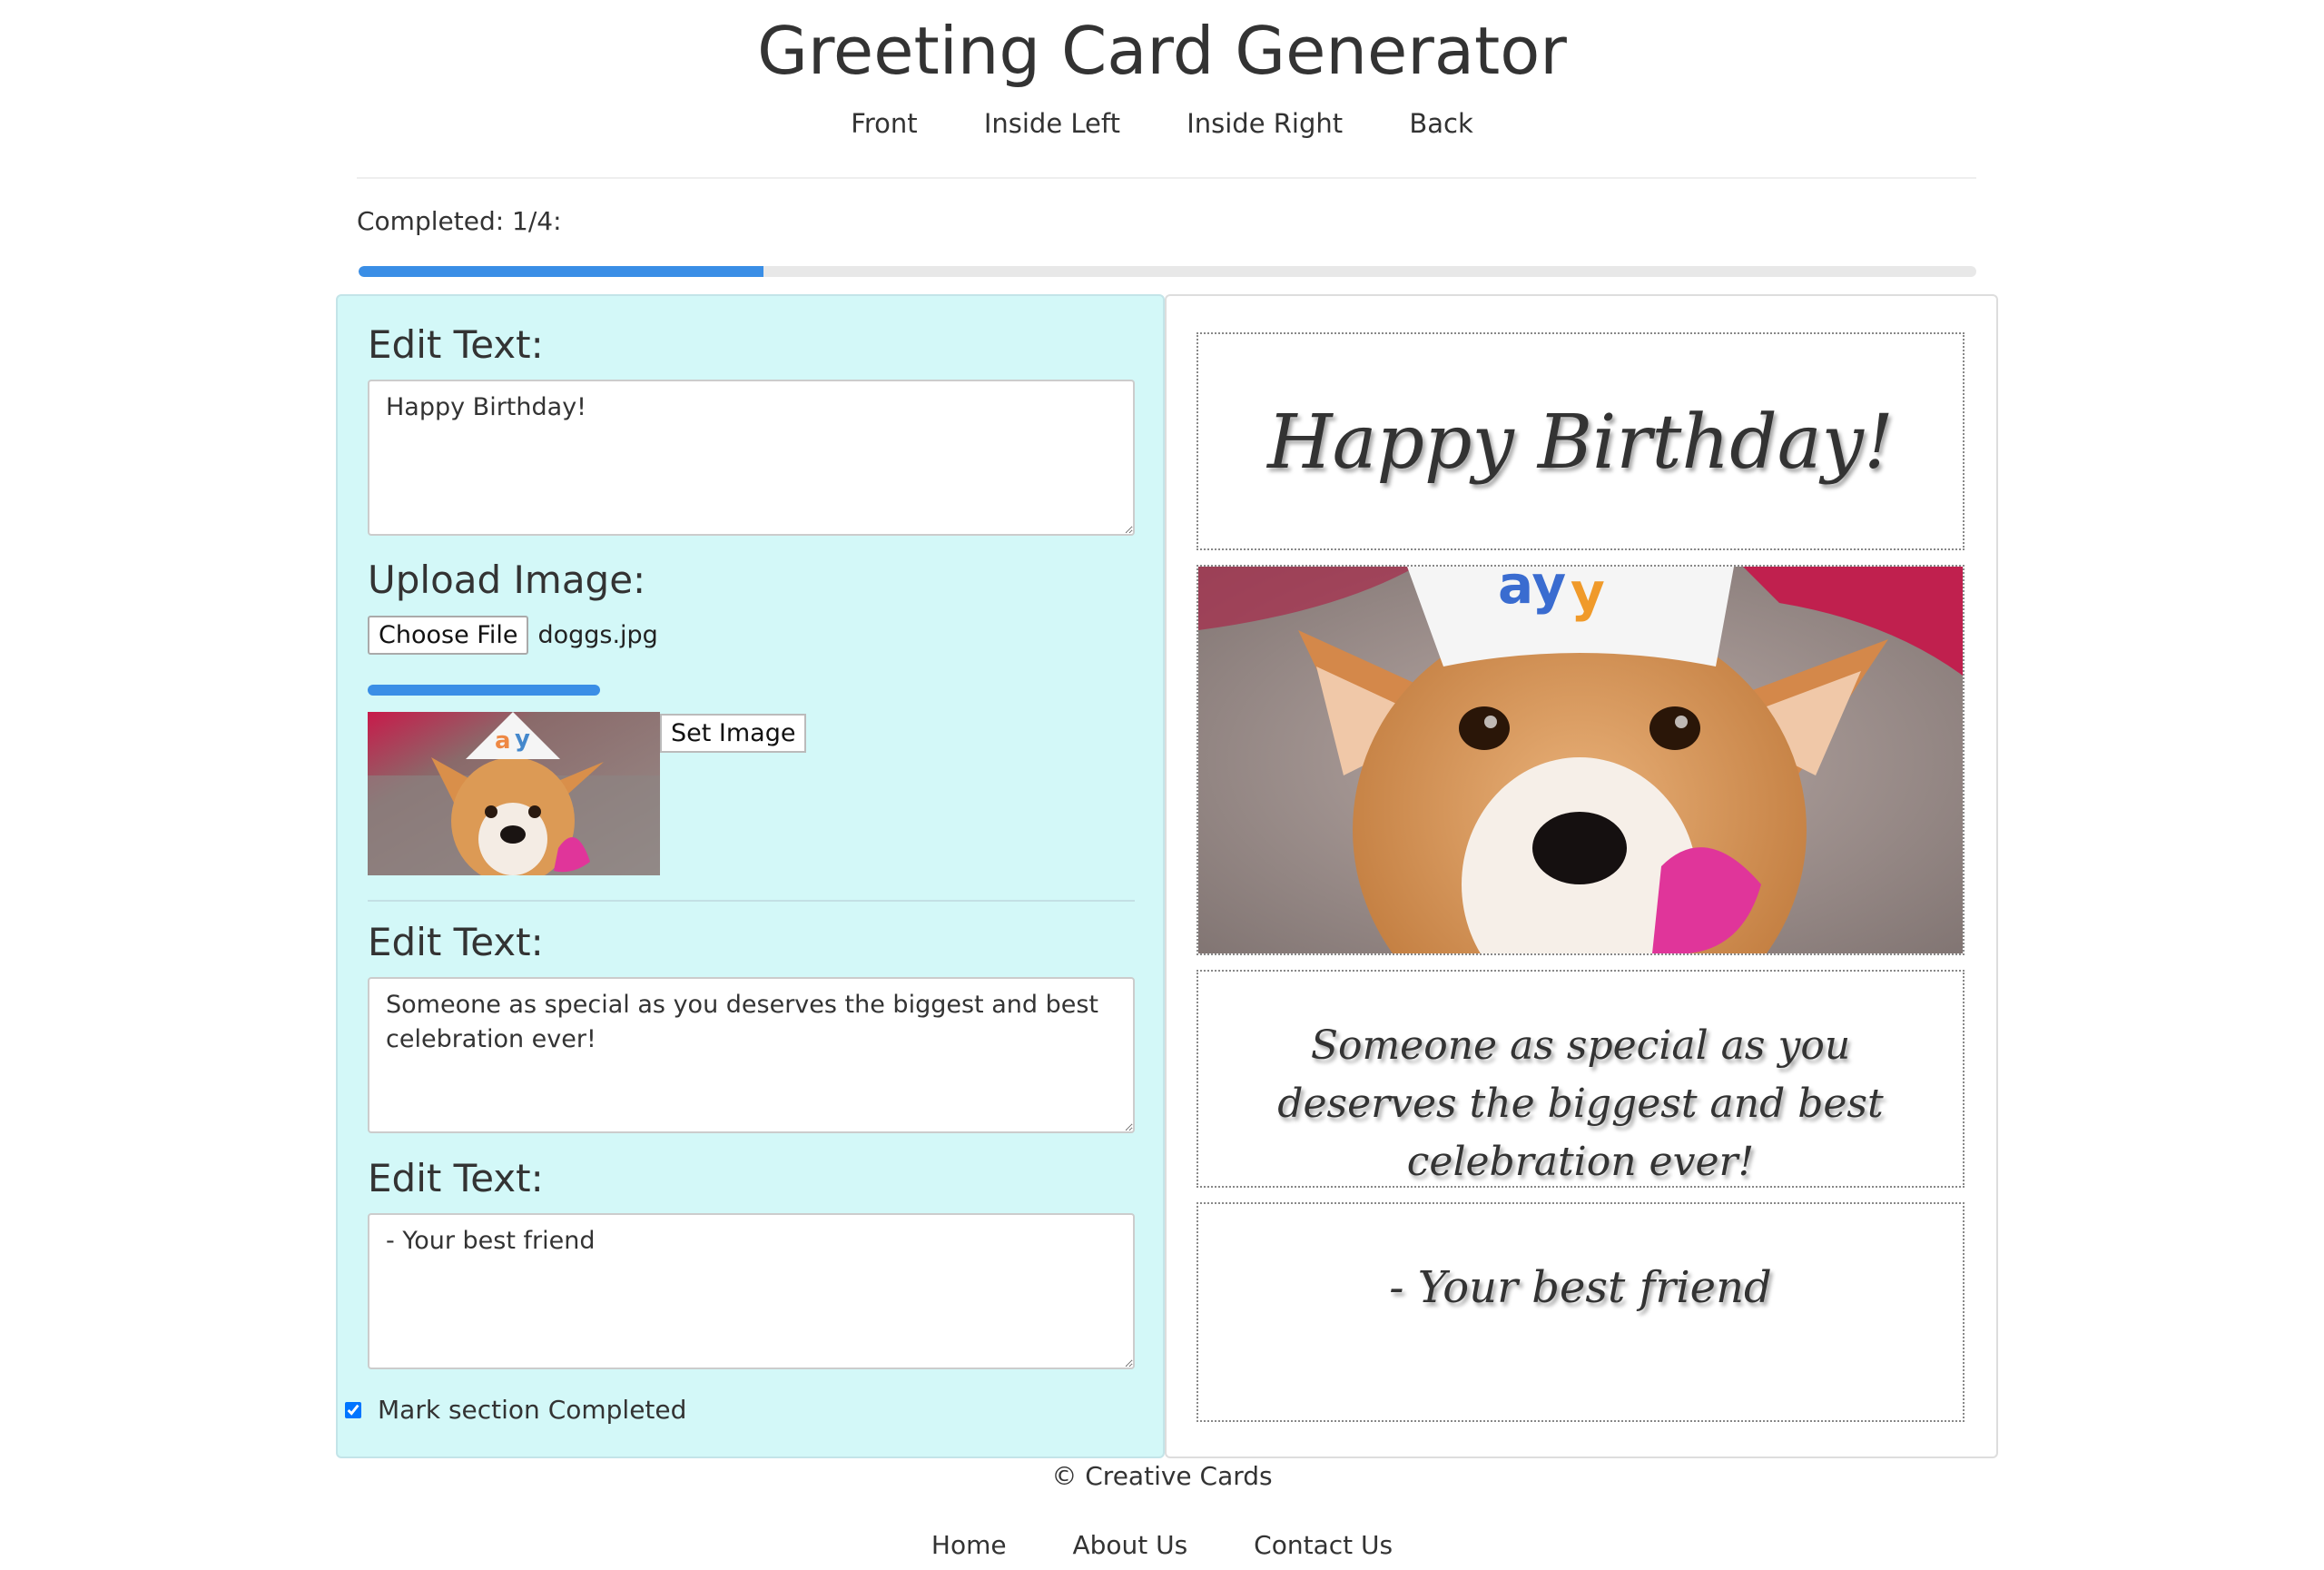  I want to click on copyright-text: © Creative Cards, so click(1162, 1476).